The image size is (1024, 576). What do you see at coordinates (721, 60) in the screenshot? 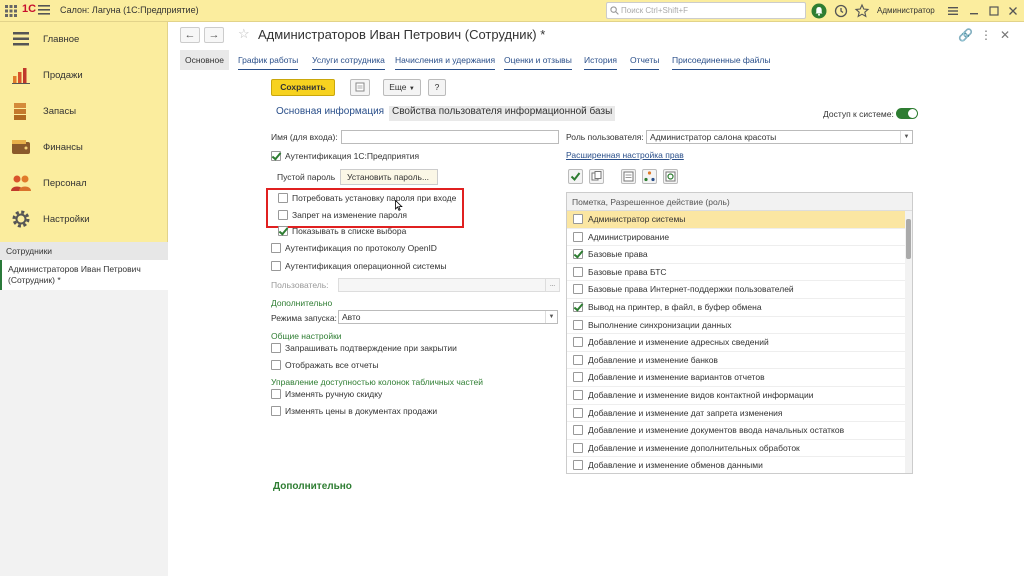
I see `tab-attached-files: Присоединенные файлы` at bounding box center [721, 60].